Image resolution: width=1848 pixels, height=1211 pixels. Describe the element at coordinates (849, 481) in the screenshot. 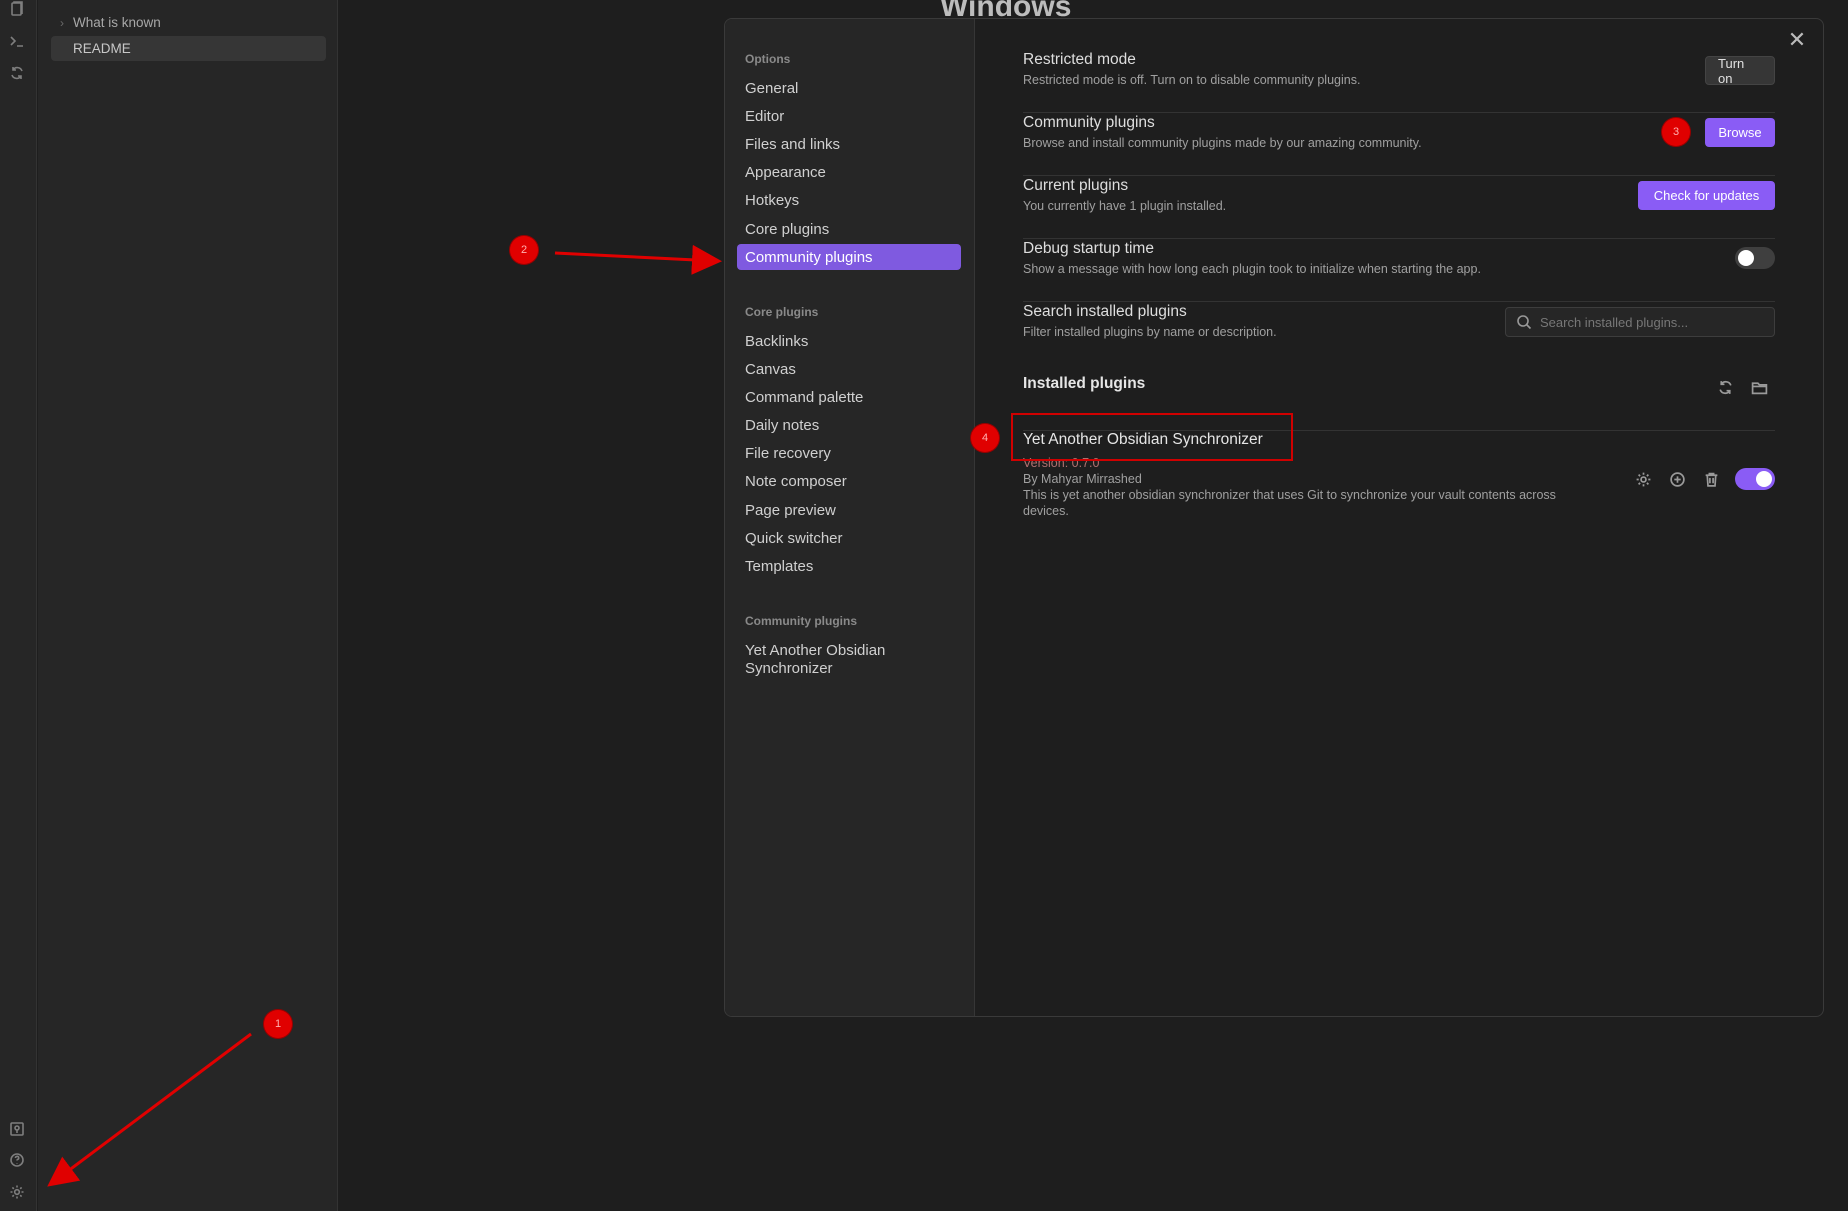

I see `nav-note-composer: Note composer` at that location.